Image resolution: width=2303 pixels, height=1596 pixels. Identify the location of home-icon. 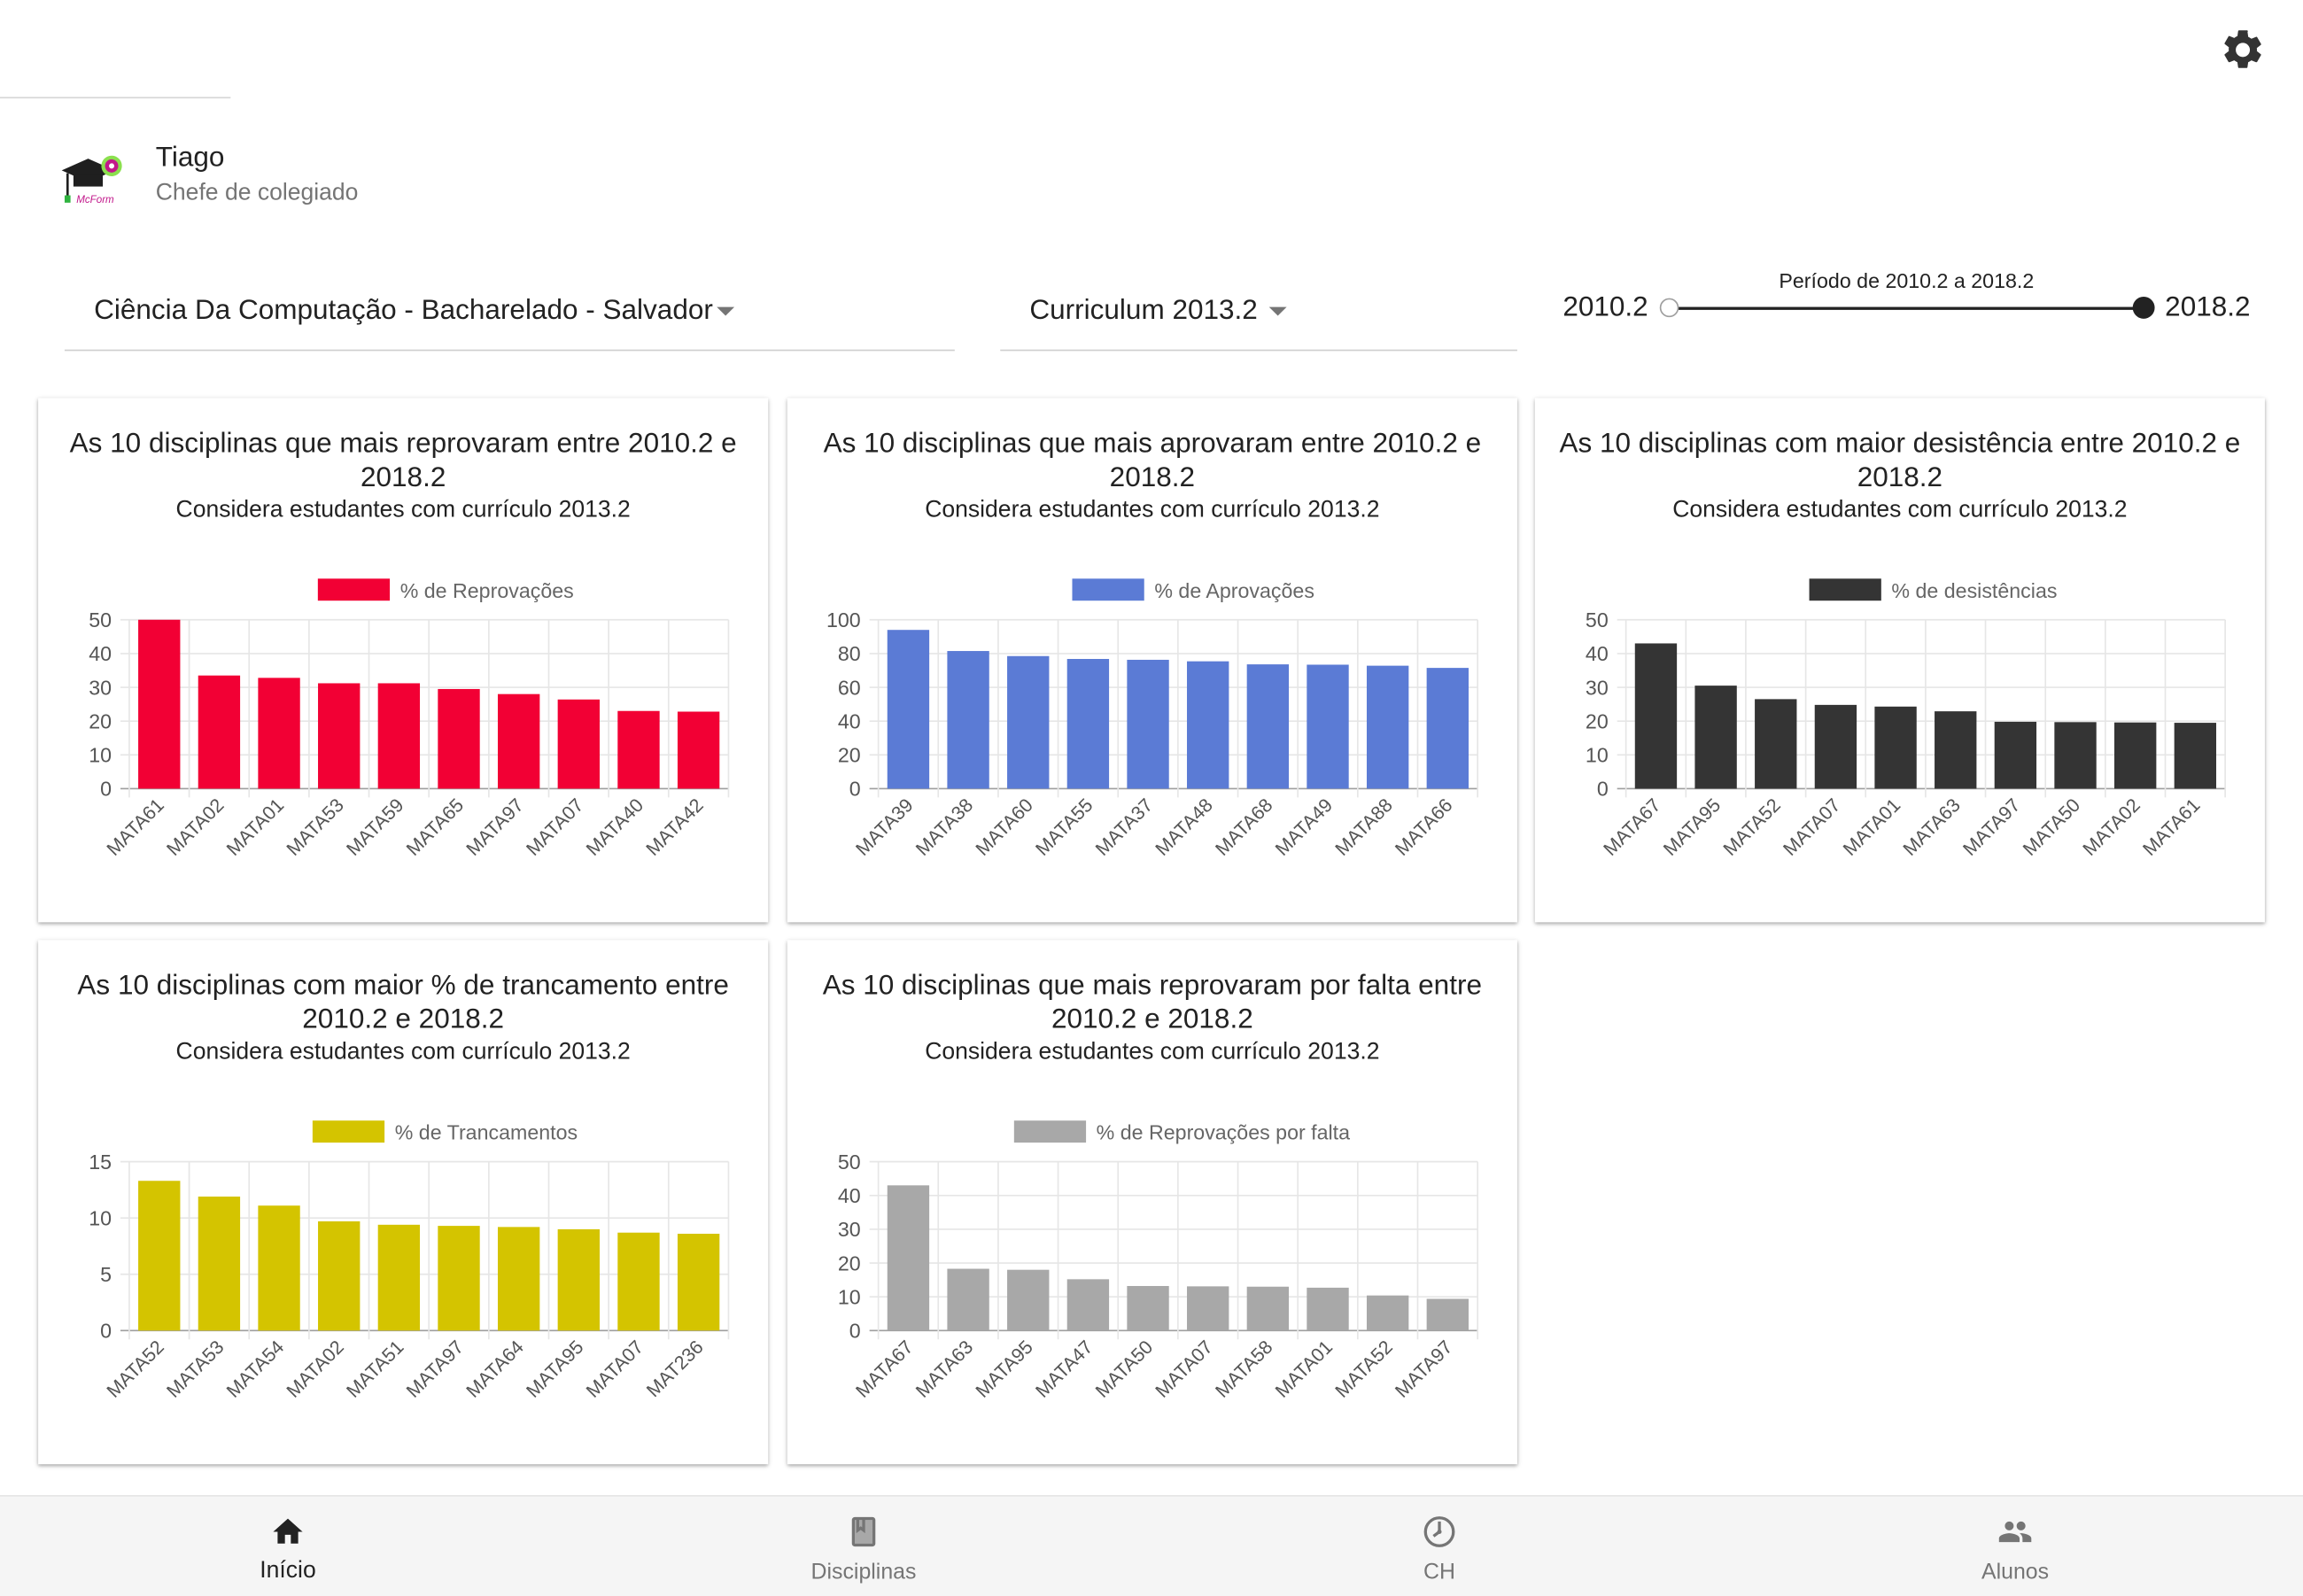
(288, 1531).